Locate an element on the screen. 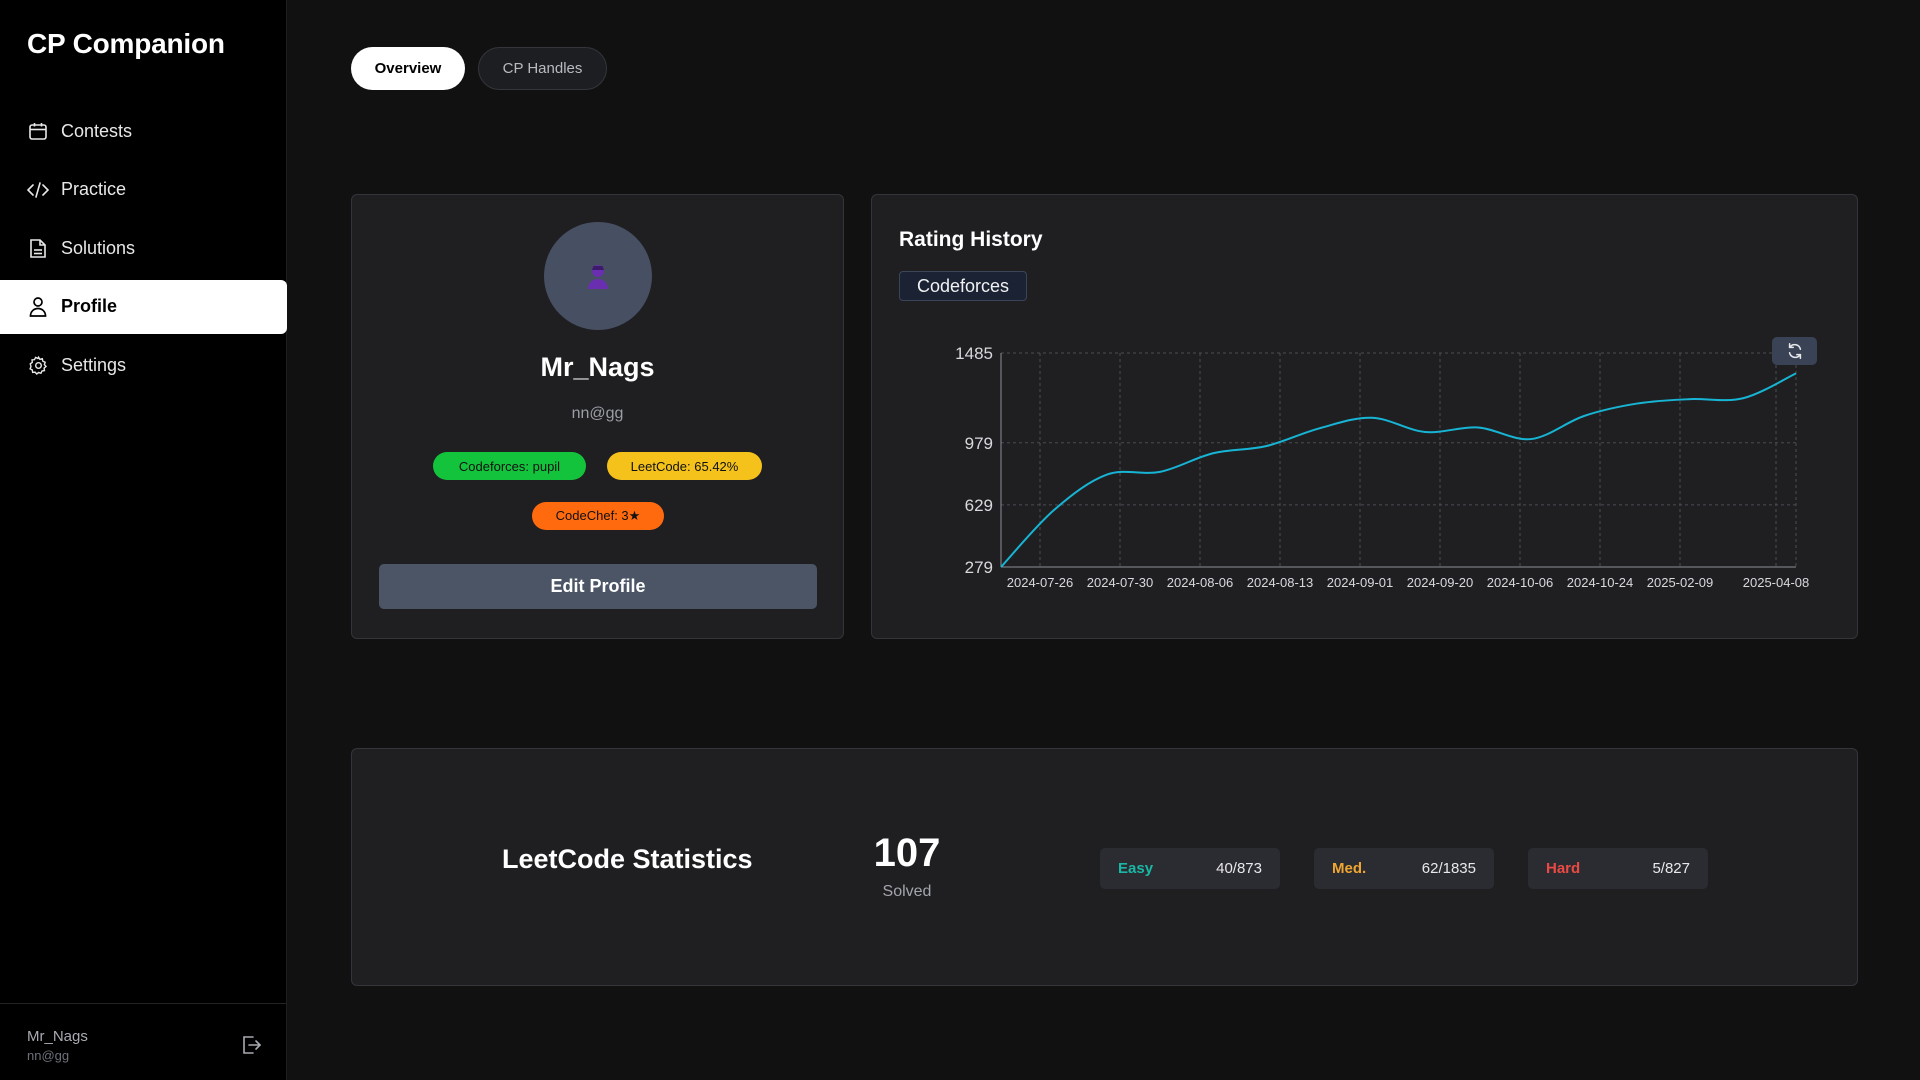 The image size is (1920, 1080). footer-email: nn@gg is located at coordinates (48, 1055).